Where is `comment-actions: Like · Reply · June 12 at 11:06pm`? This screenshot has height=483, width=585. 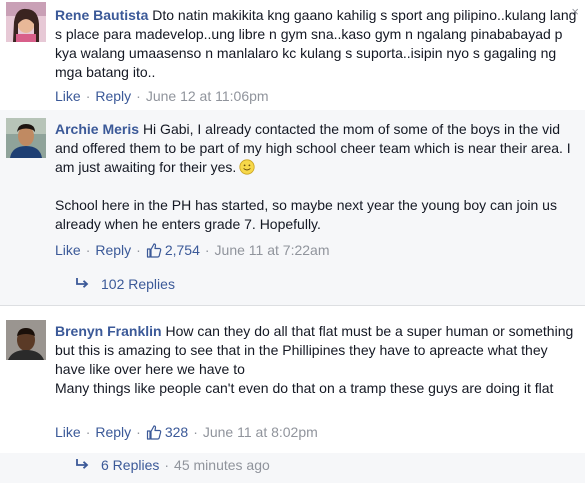
comment-actions: Like · Reply · June 12 at 11:06pm is located at coordinates (162, 96).